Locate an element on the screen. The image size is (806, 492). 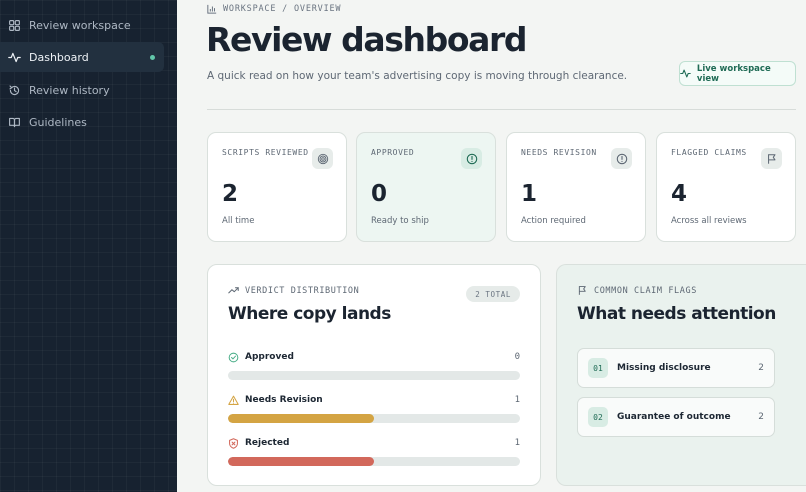
stat-label: SCRIPTS REVIEWED is located at coordinates (265, 152).